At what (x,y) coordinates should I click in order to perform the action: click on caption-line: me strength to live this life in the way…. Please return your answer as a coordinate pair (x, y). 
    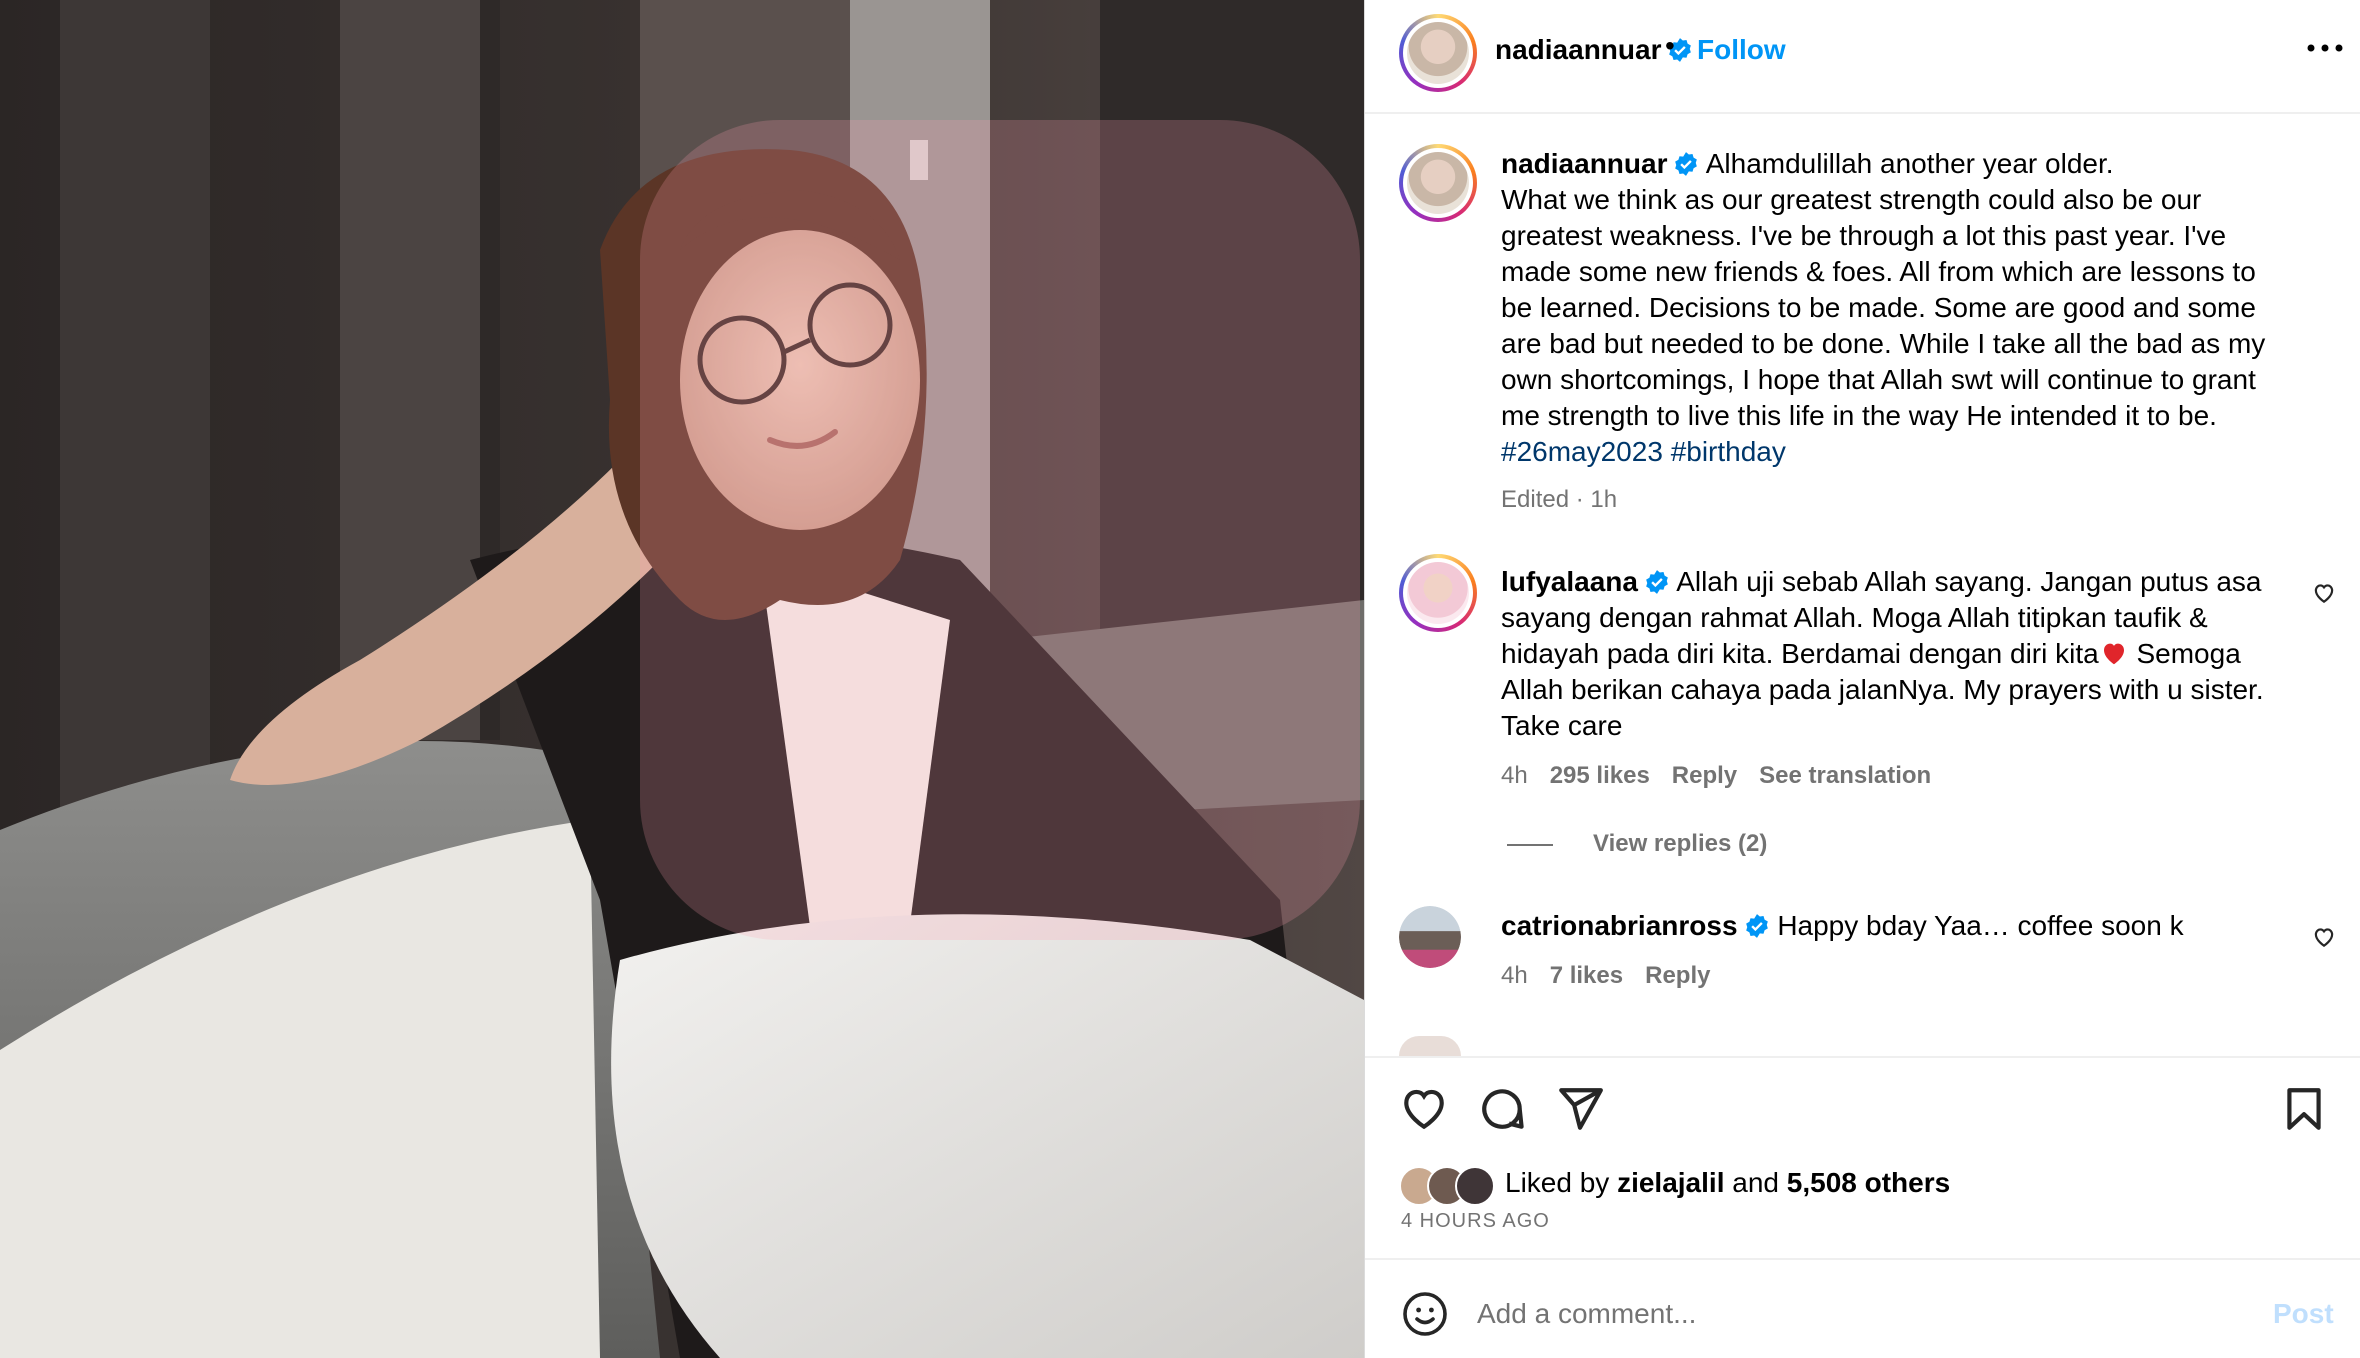
    Looking at the image, I should click on (1859, 415).